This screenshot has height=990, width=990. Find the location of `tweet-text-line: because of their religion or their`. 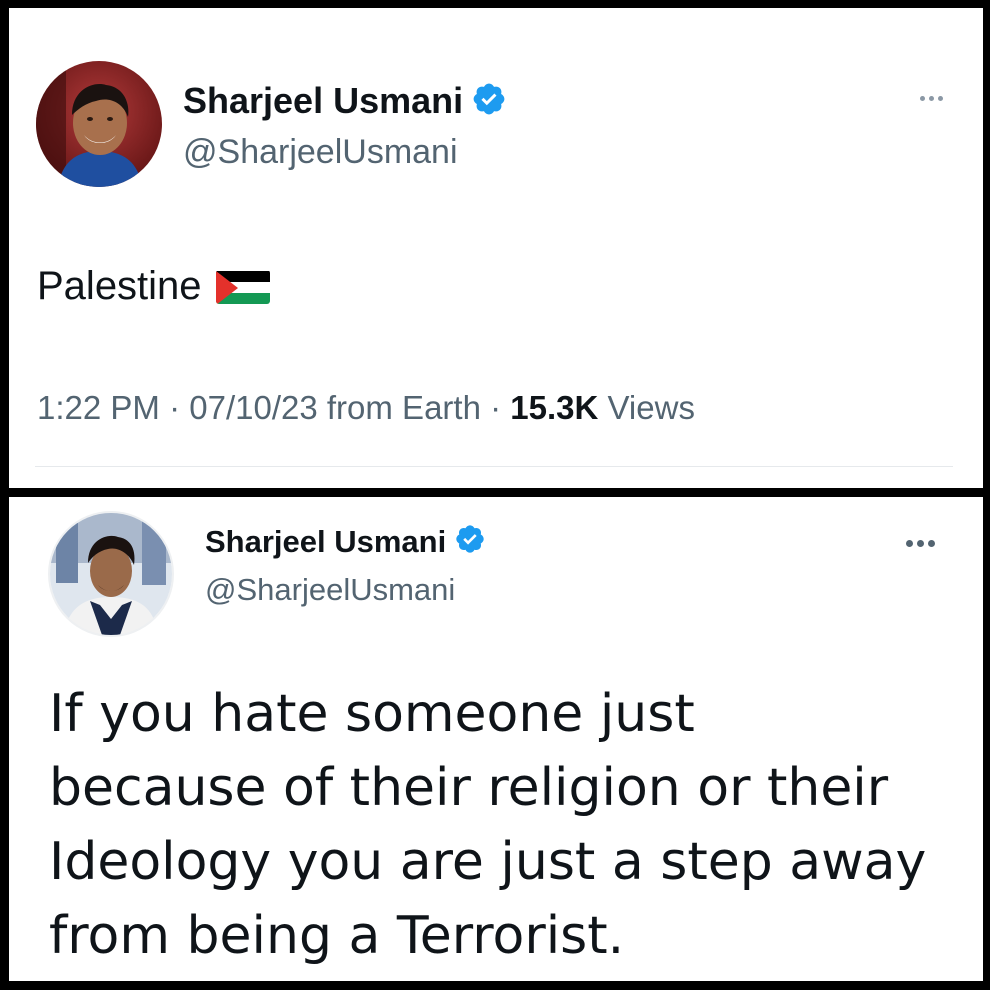

tweet-text-line: because of their religion or their is located at coordinates (469, 788).